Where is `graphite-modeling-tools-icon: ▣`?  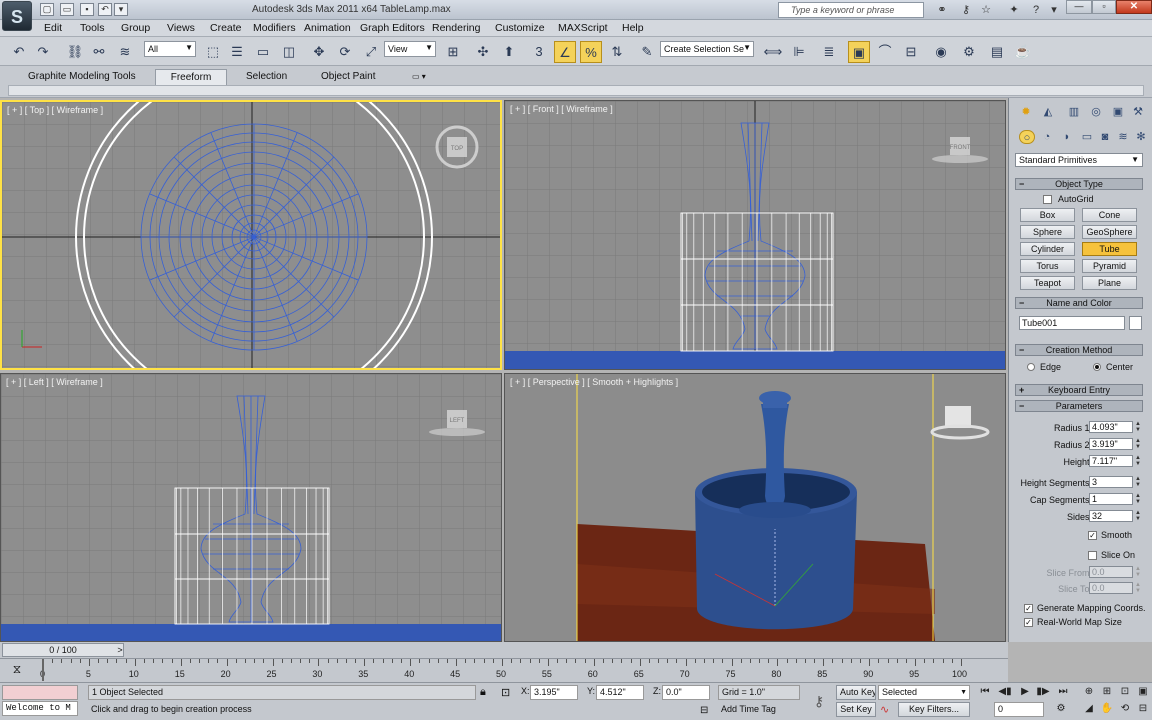 graphite-modeling-tools-icon: ▣ is located at coordinates (859, 52).